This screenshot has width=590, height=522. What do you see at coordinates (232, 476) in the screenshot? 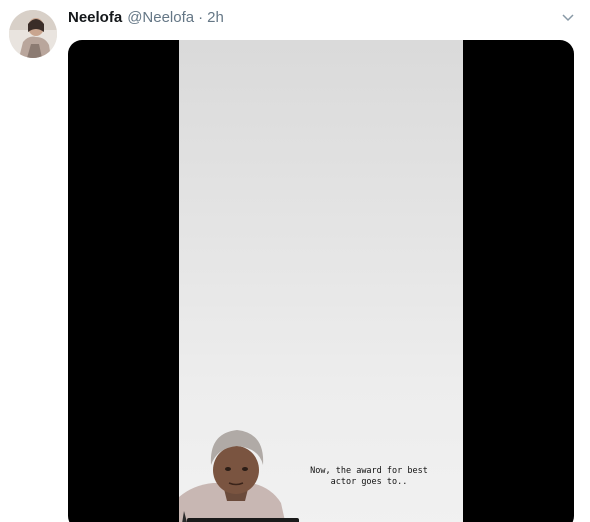
I see `video-person-image` at bounding box center [232, 476].